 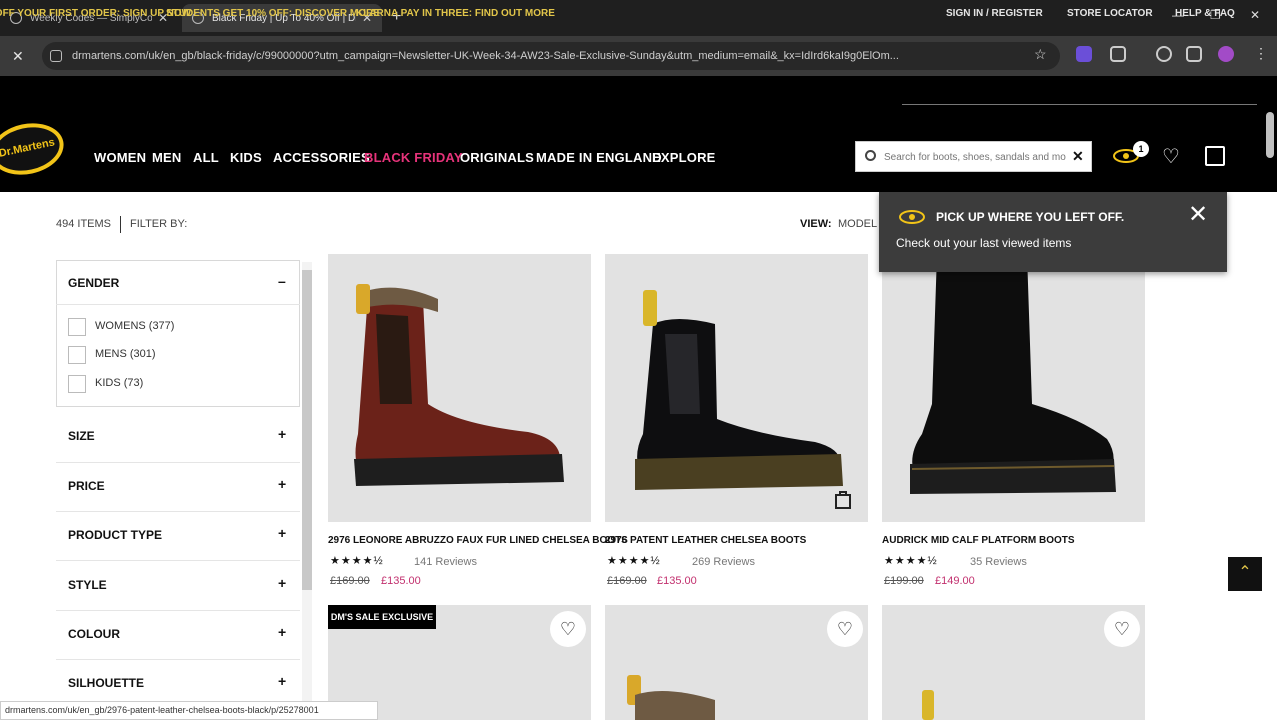 I want to click on popup-title: Pick up where you left off., so click(x=1030, y=217).